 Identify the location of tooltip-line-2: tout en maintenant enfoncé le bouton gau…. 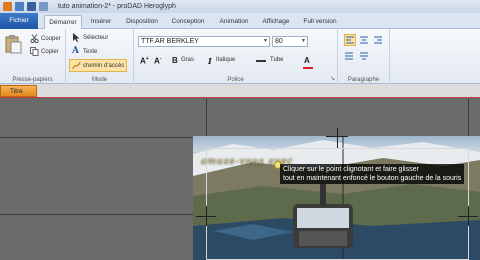
(372, 178).